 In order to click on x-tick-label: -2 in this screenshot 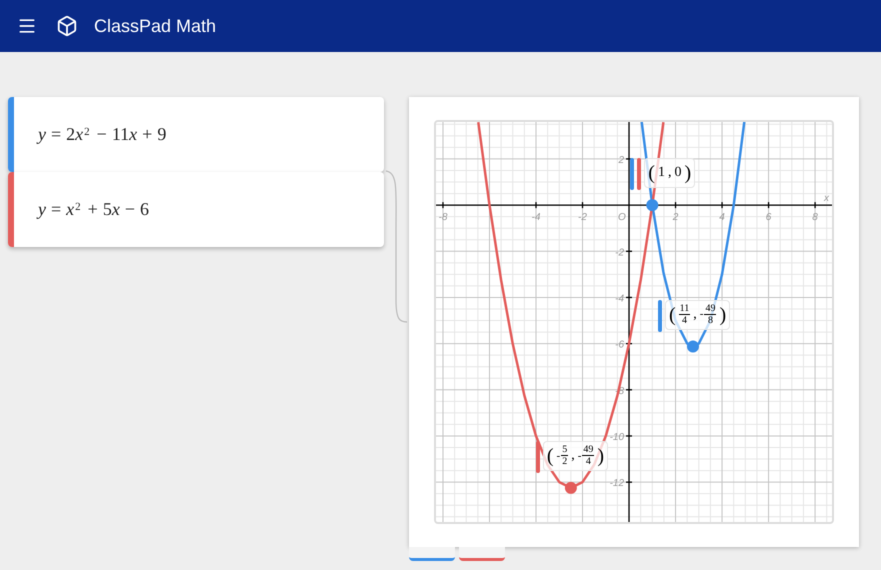, I will do `click(582, 218)`.